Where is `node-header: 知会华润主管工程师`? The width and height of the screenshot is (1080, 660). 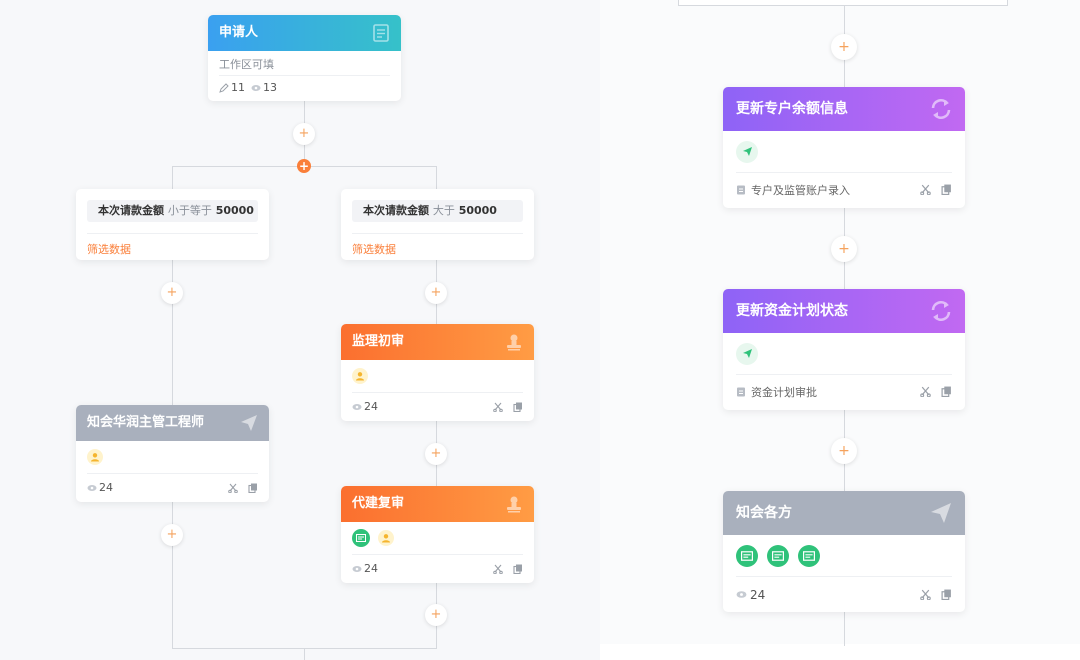
node-header: 知会华润主管工程师 is located at coordinates (172, 423).